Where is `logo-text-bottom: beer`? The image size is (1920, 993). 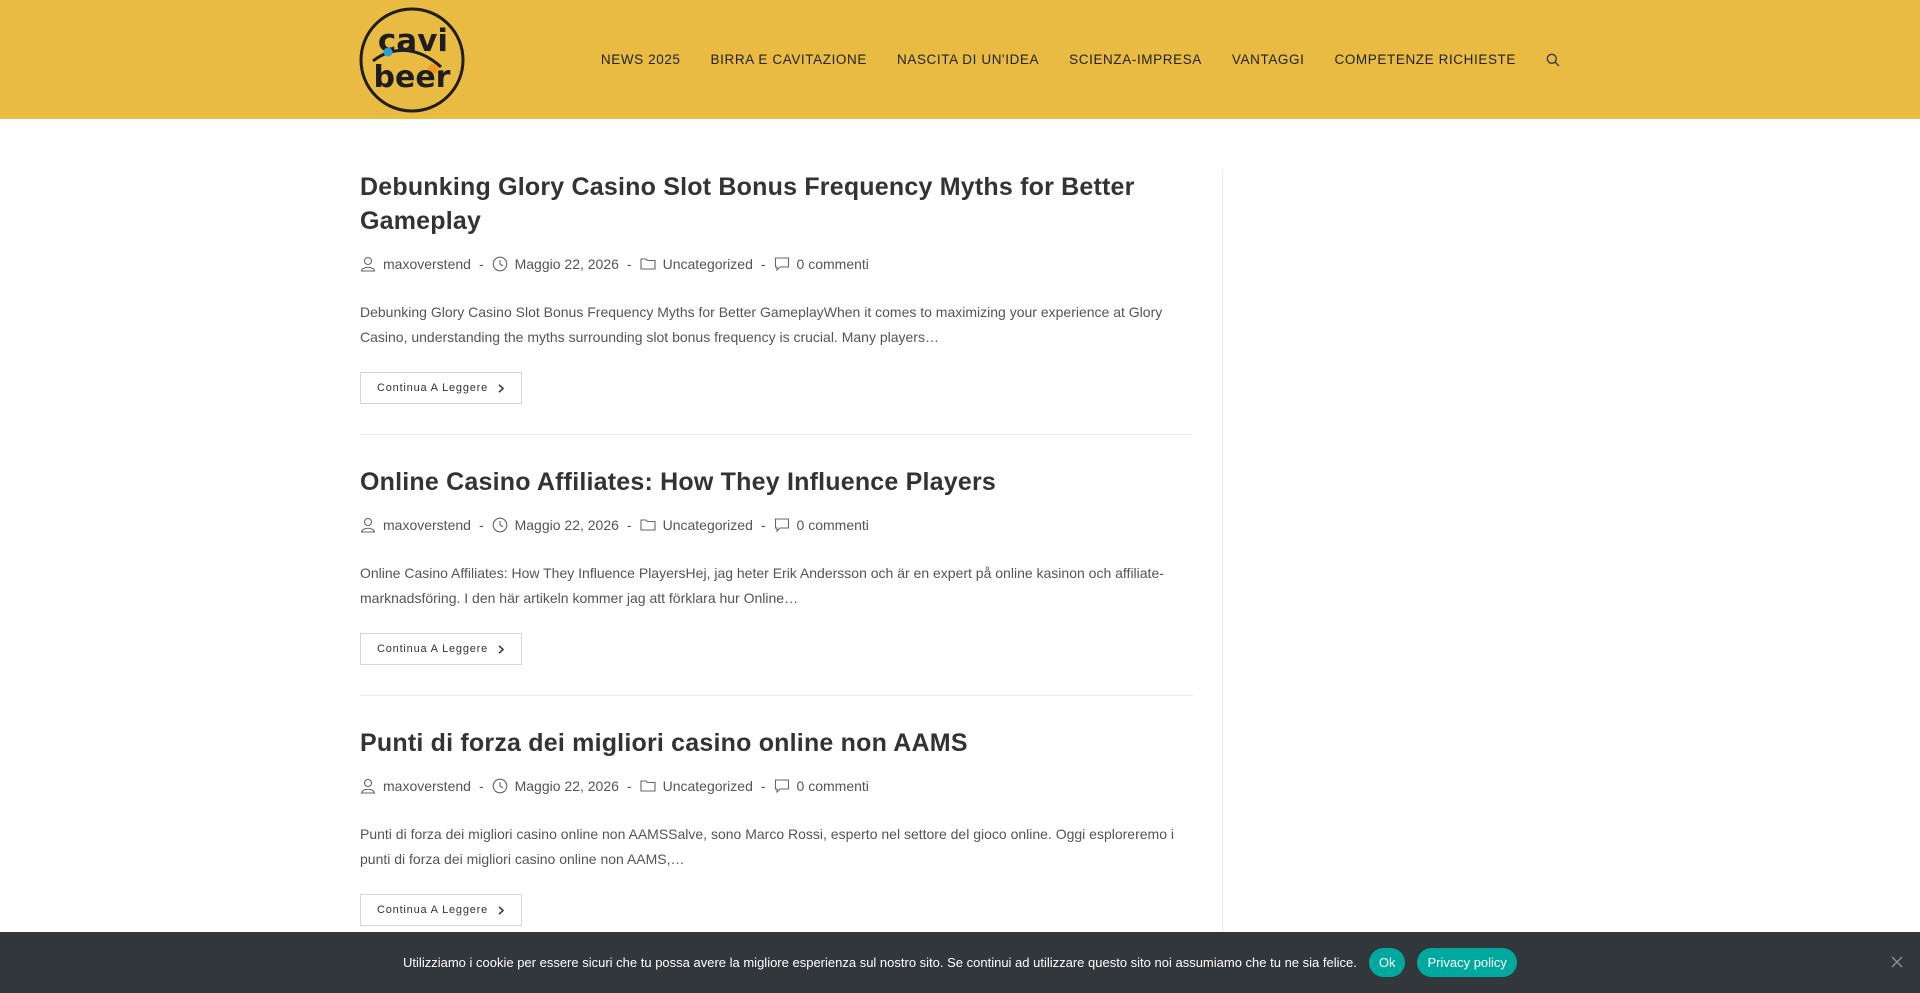 logo-text-bottom: beer is located at coordinates (412, 77).